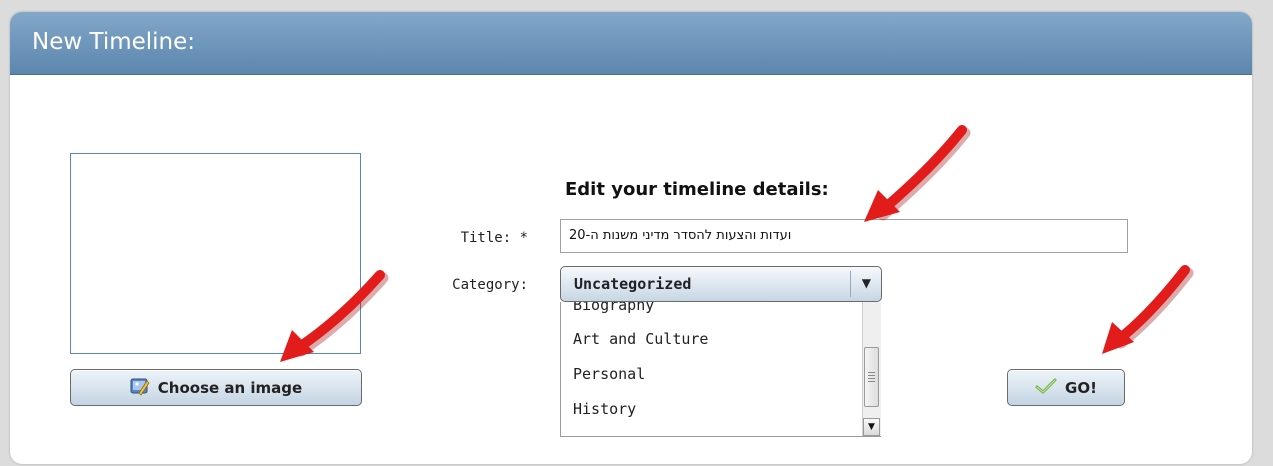 Image resolution: width=1273 pixels, height=466 pixels. I want to click on annotation-arrow-title, so click(917, 173).